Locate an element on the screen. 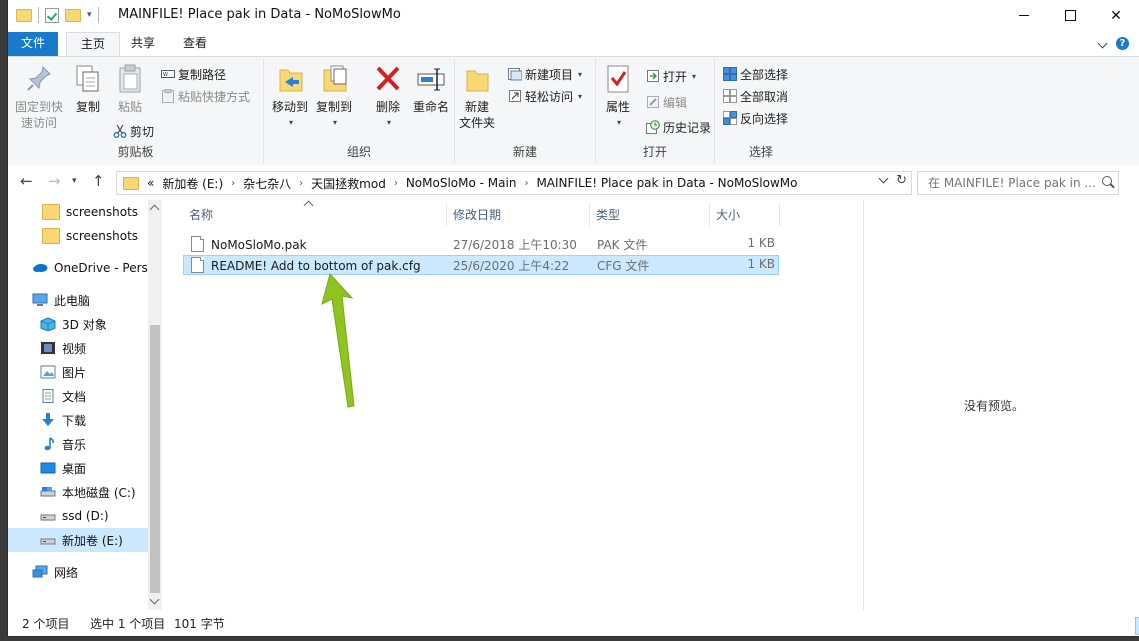  breadcrumb-misc: 杂七杂八 is located at coordinates (267, 183).